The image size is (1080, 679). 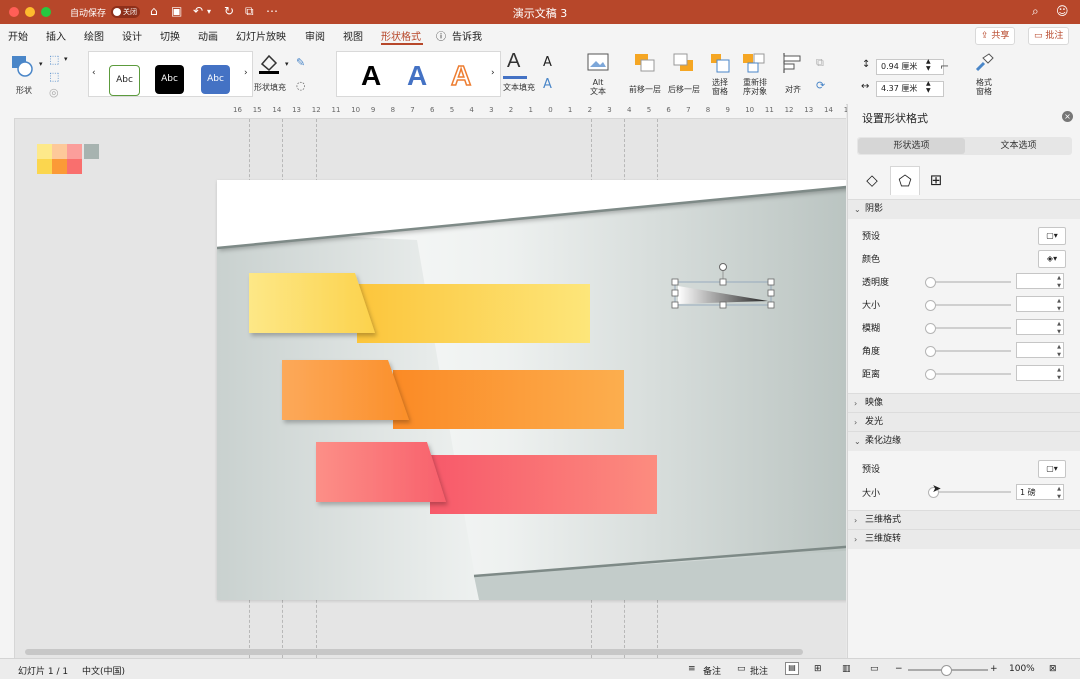 What do you see at coordinates (94, 35) in the screenshot?
I see `tab-draw: 绘图` at bounding box center [94, 35].